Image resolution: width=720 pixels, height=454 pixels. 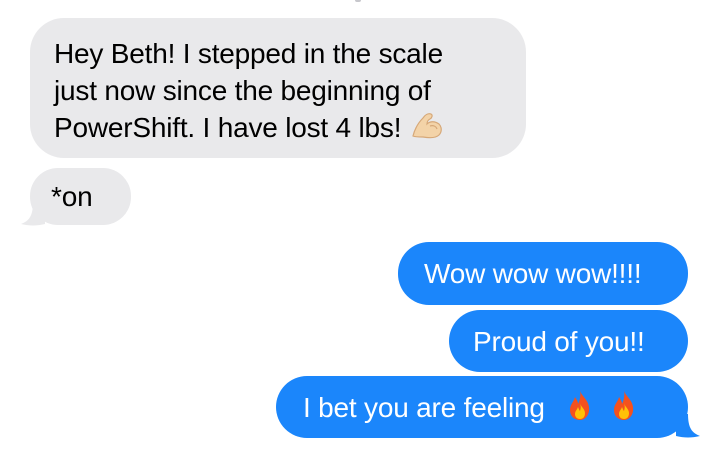 I want to click on outgoing-message-bubble: Proud of you!!, so click(x=568, y=341).